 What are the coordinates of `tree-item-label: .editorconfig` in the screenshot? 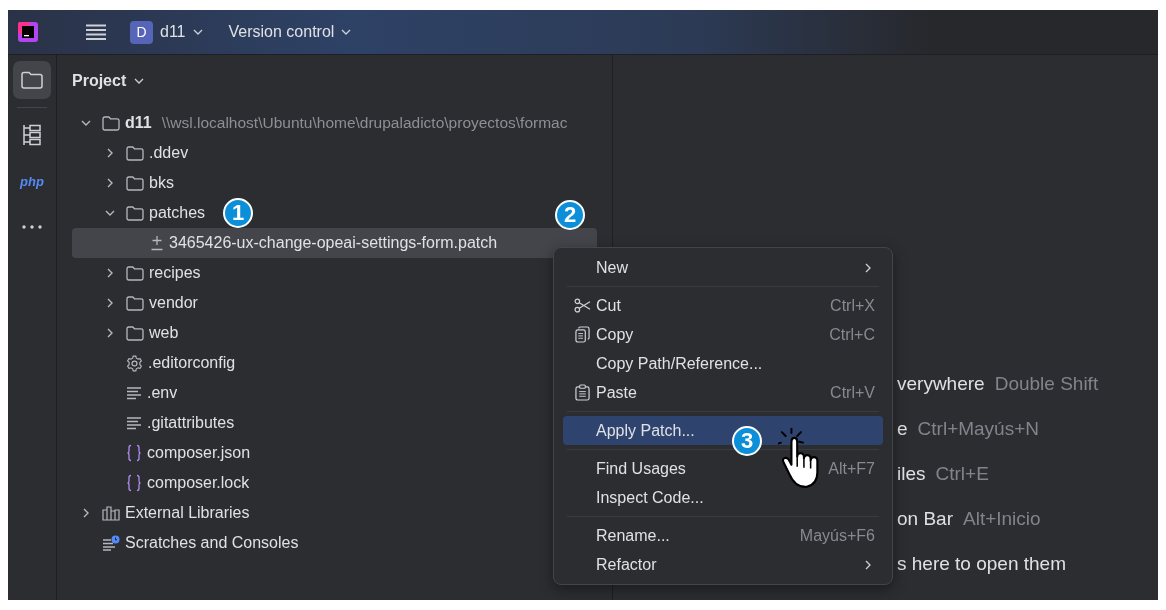 It's located at (192, 363).